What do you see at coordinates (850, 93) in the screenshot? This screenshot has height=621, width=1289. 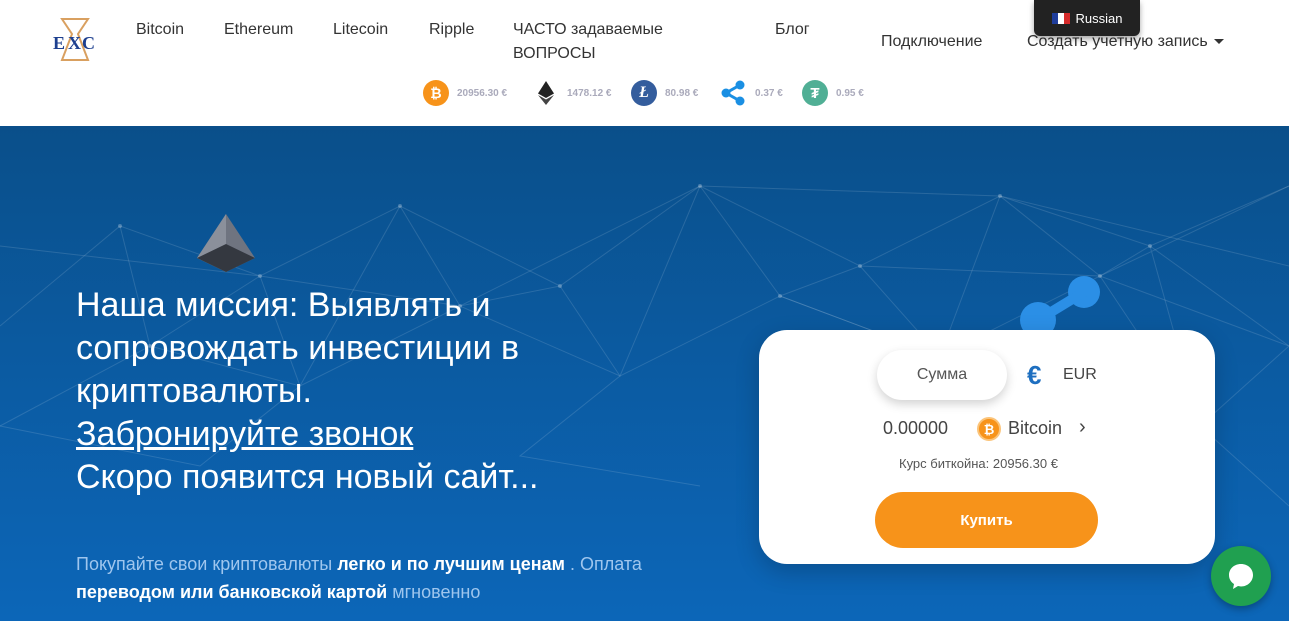 I see `ticker-price: 0.95 €` at bounding box center [850, 93].